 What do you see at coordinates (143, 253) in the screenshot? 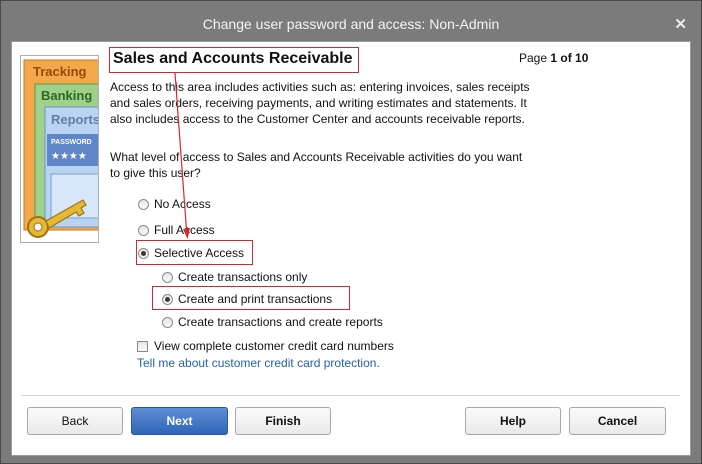
I see `selective-access-radio` at bounding box center [143, 253].